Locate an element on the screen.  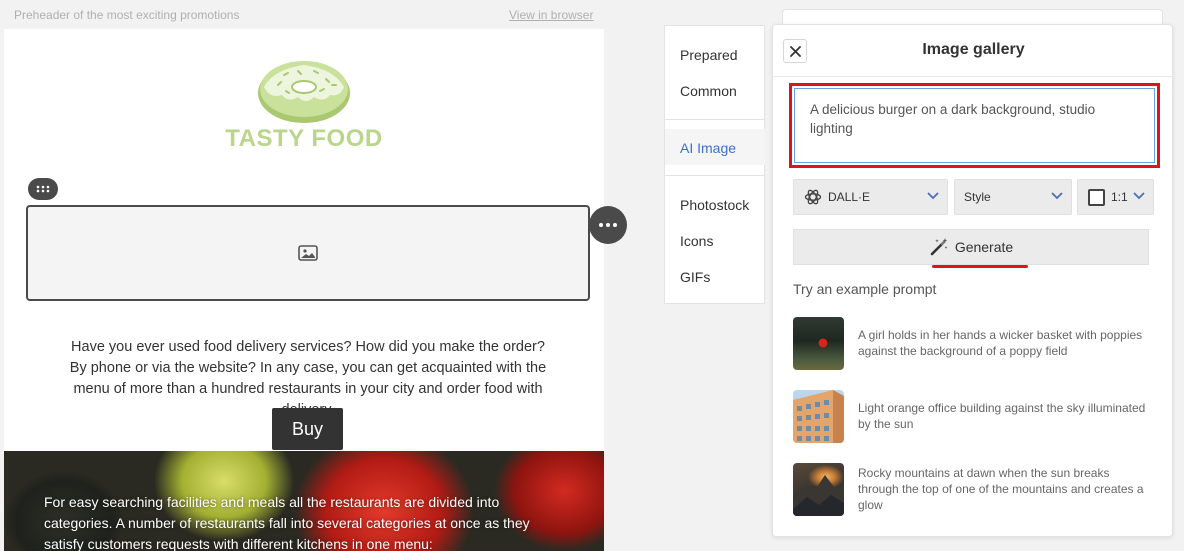
sidenav-item-gifs: GIFs is located at coordinates (695, 277).